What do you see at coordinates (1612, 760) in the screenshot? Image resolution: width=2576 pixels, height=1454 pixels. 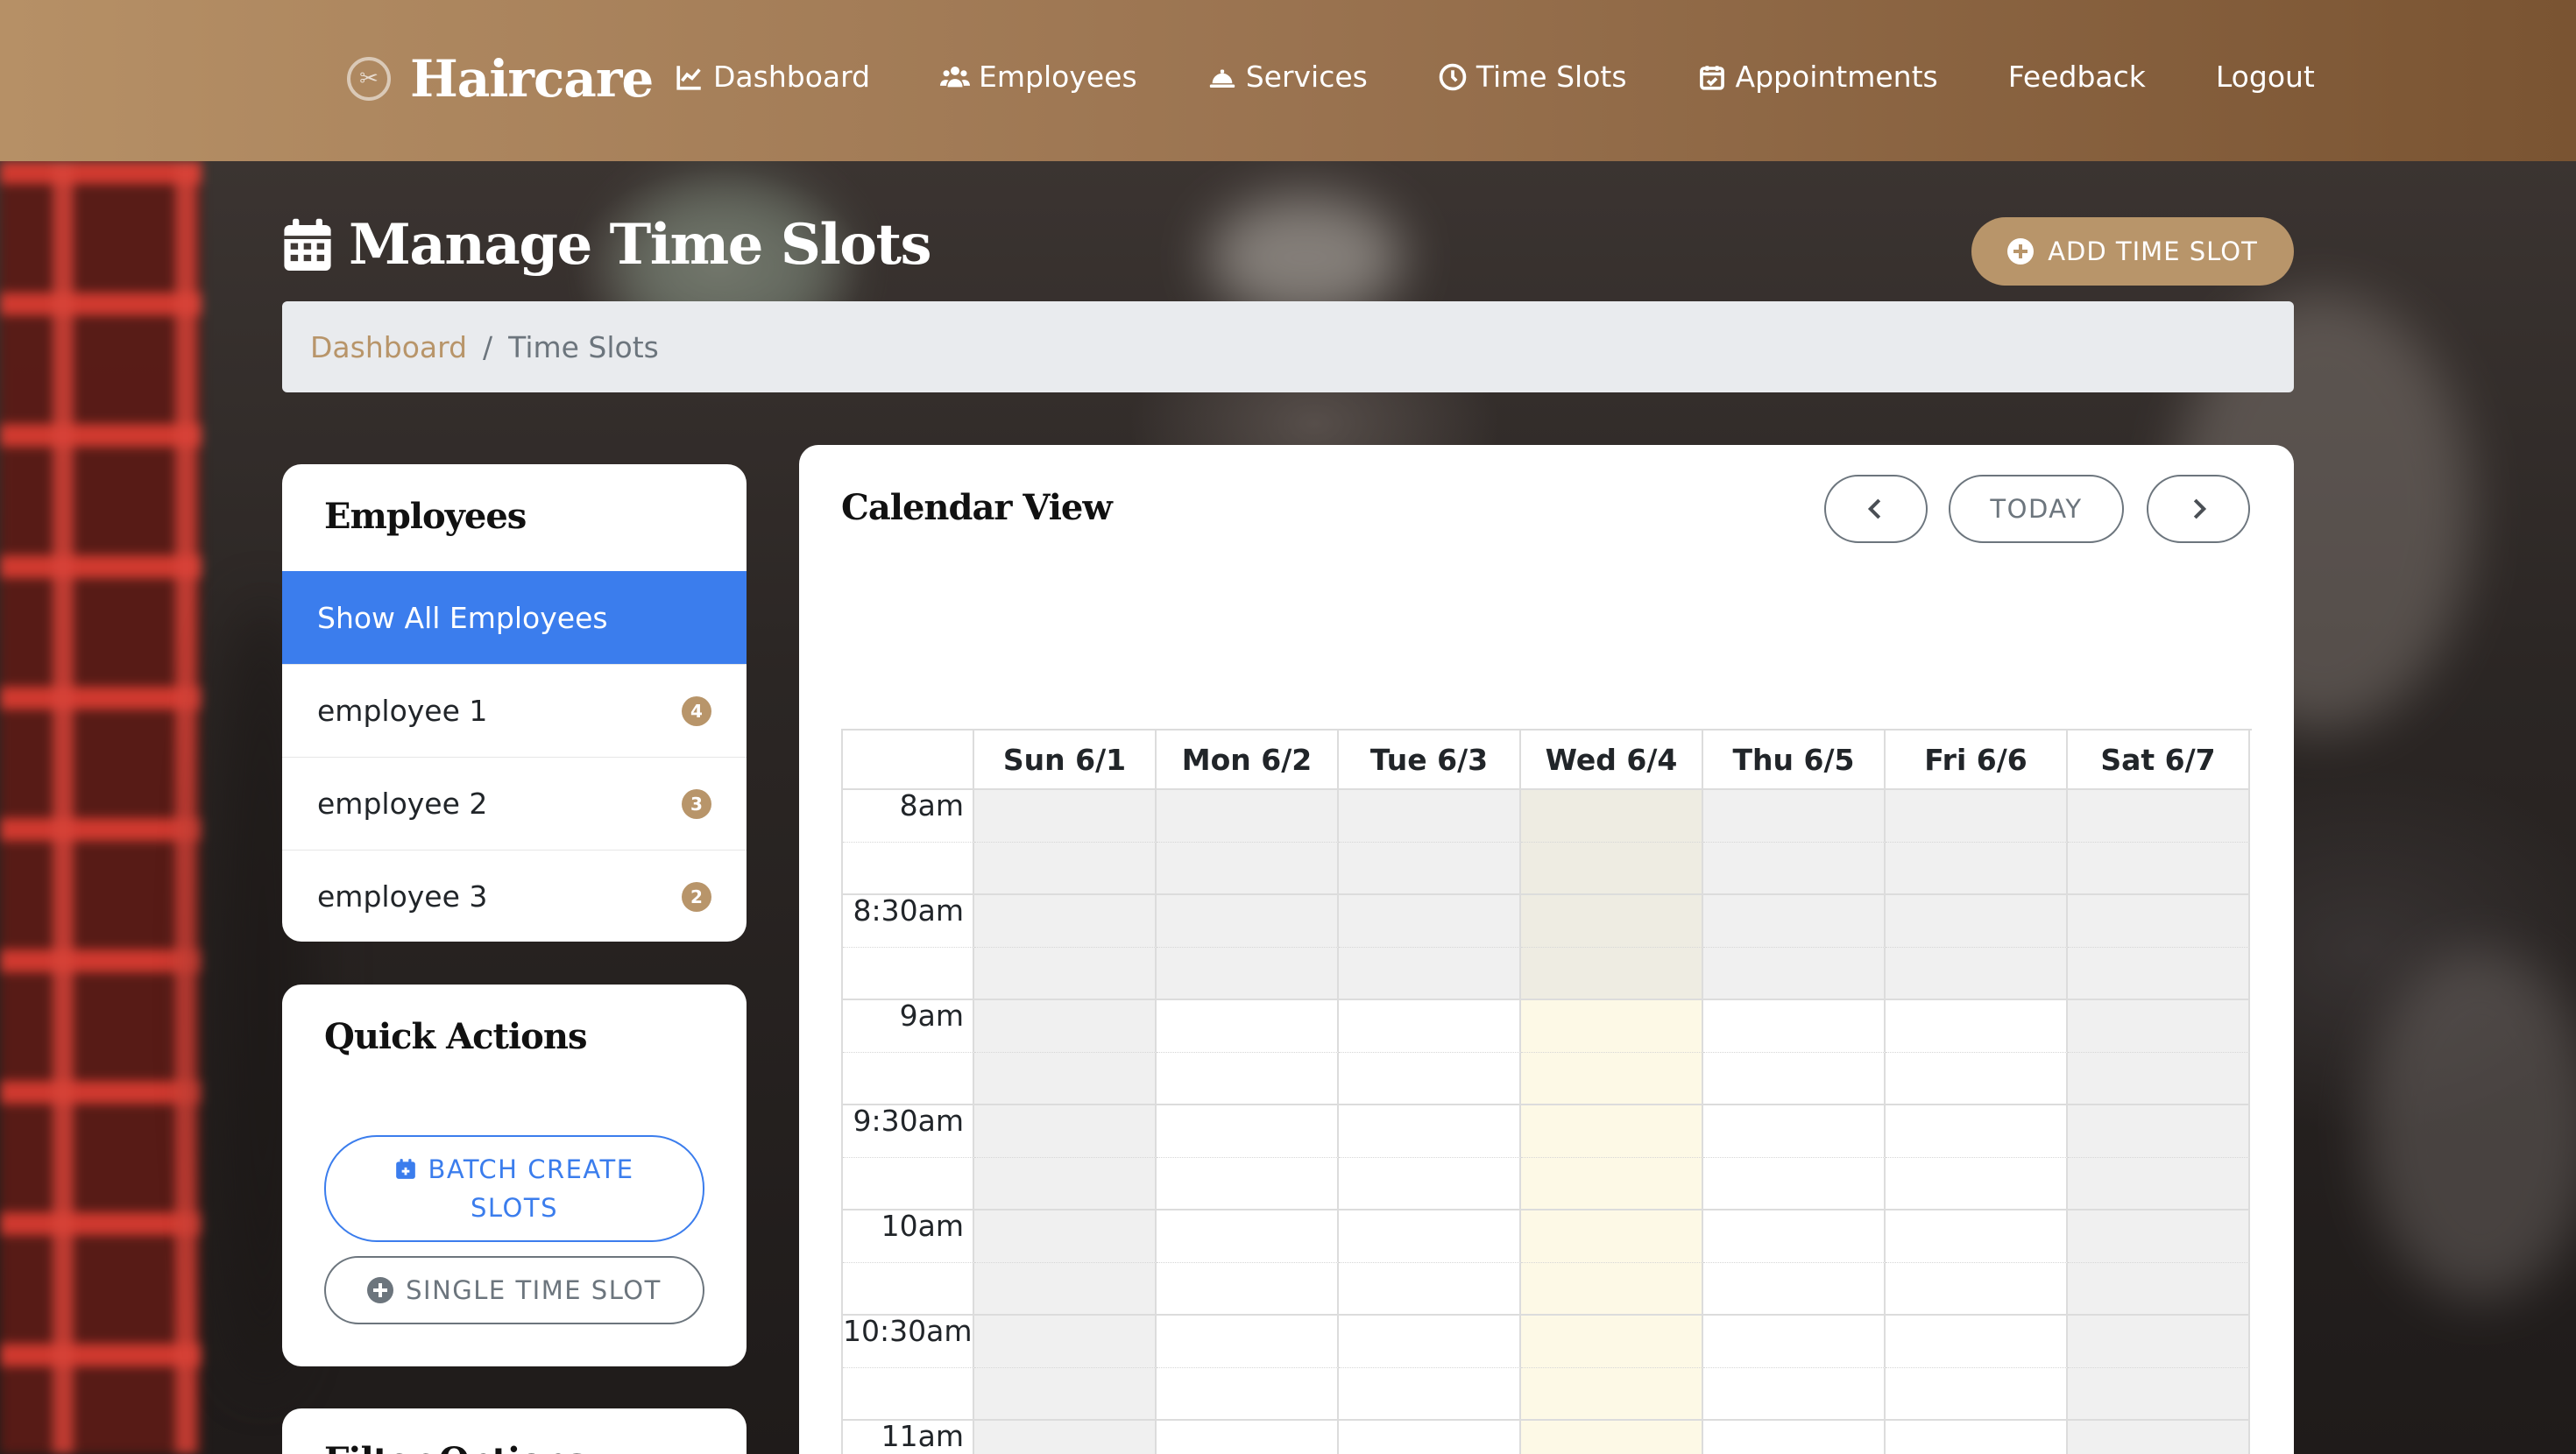 I see `calendar-day-header: Wed 6/4` at bounding box center [1612, 760].